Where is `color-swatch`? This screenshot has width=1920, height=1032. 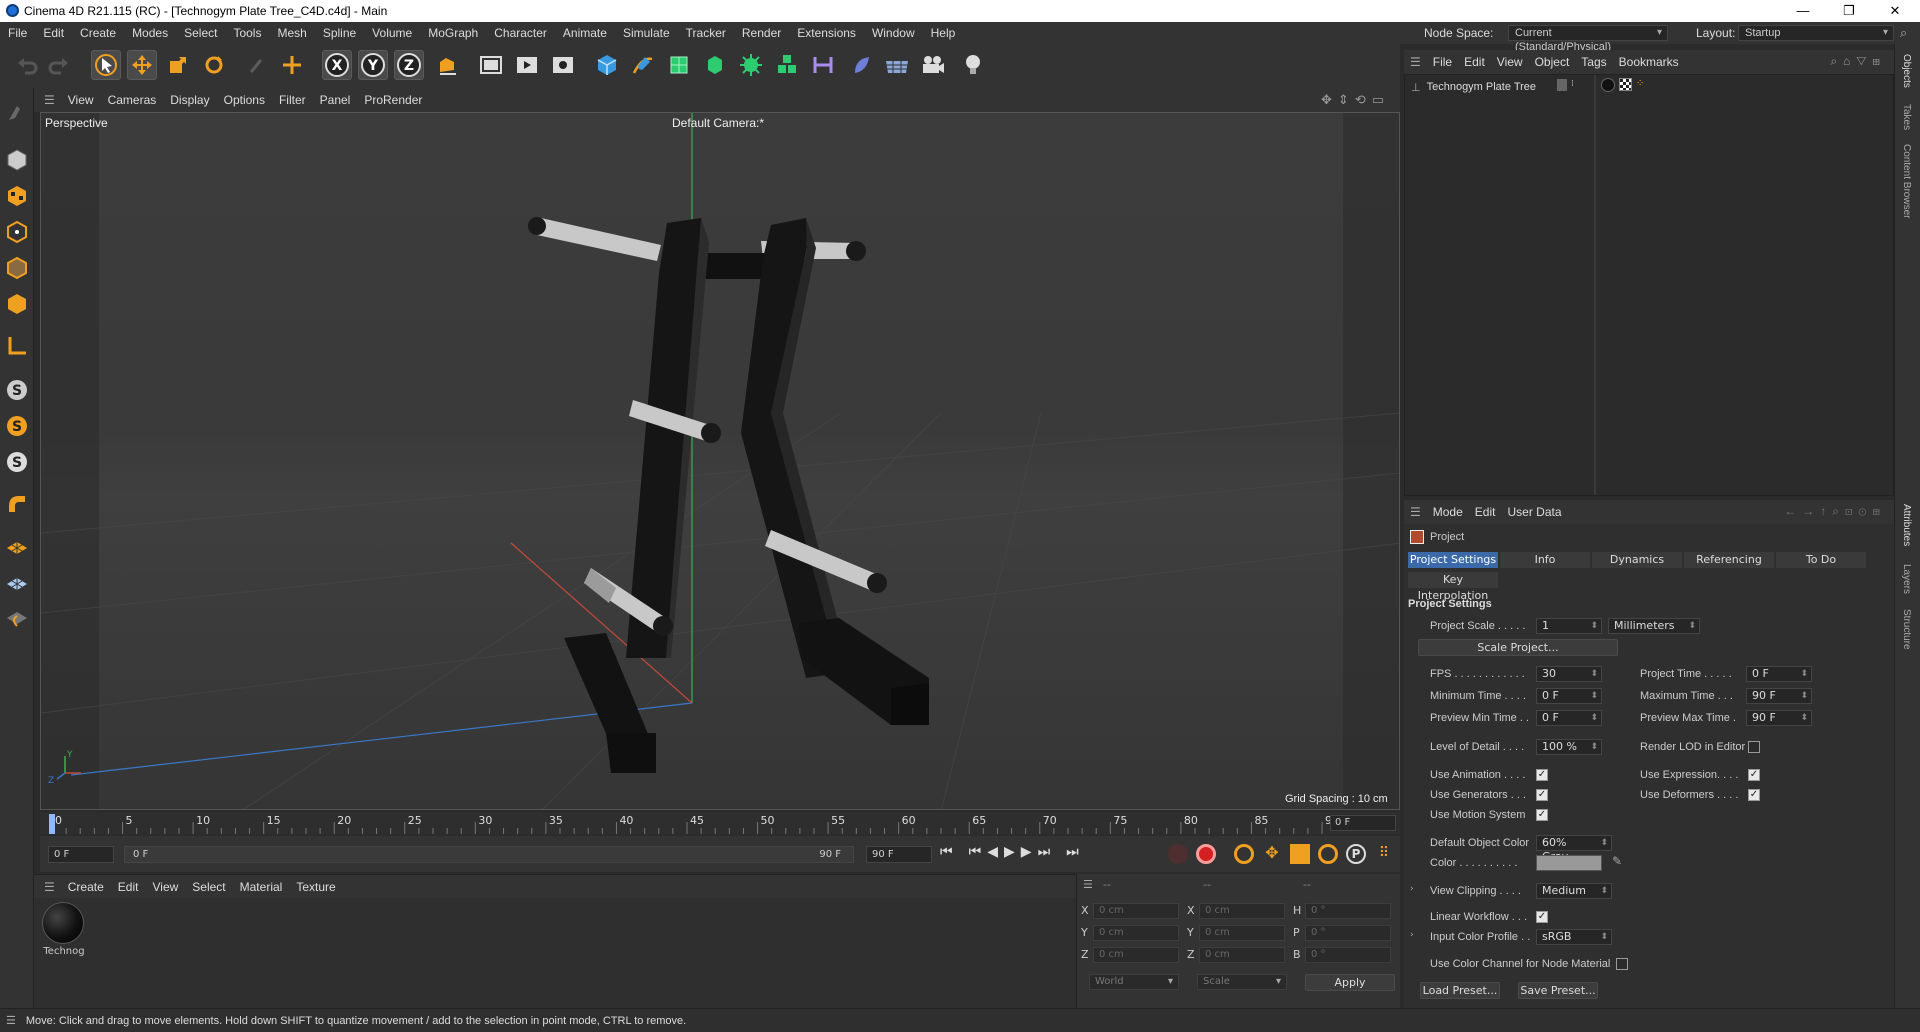
color-swatch is located at coordinates (1569, 863).